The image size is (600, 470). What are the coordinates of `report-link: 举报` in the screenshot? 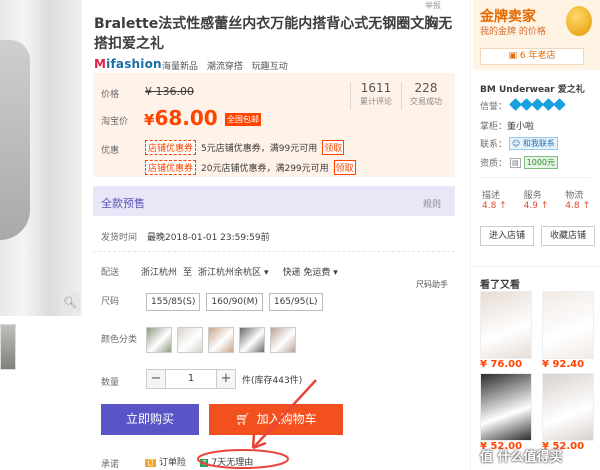 It's located at (433, 5).